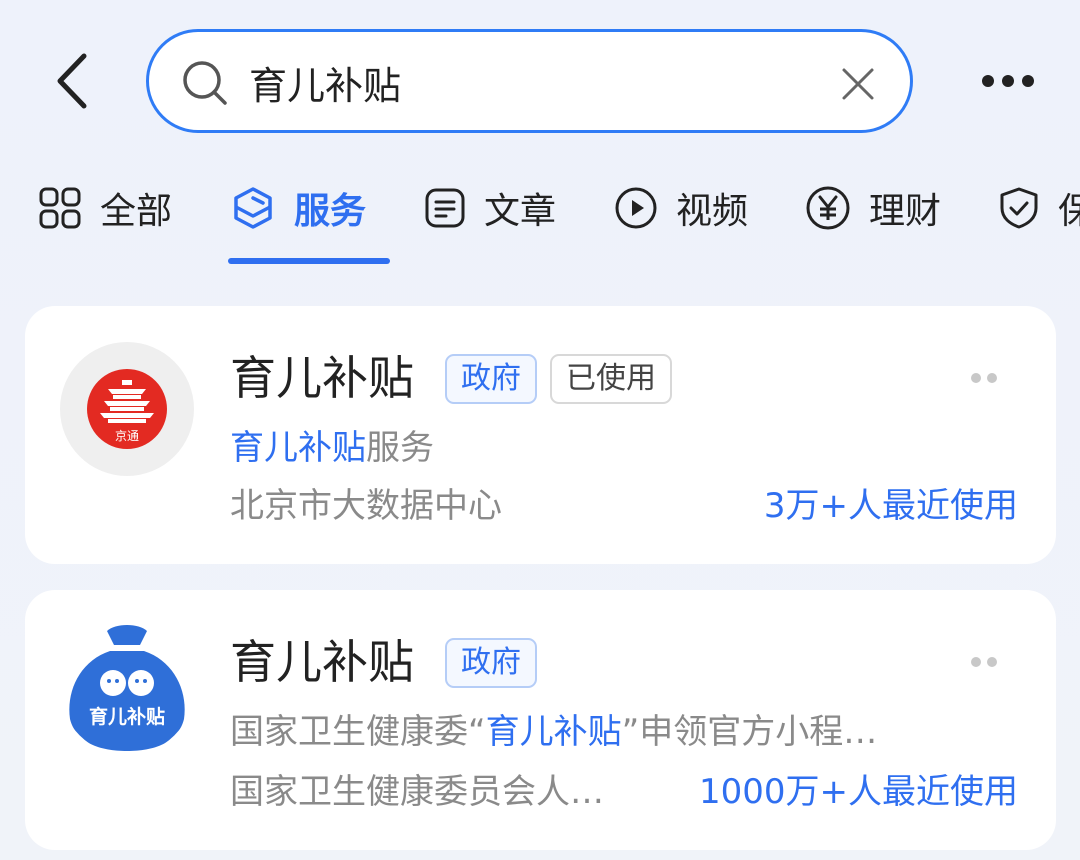  I want to click on chevron-left-icon, so click(72, 81).